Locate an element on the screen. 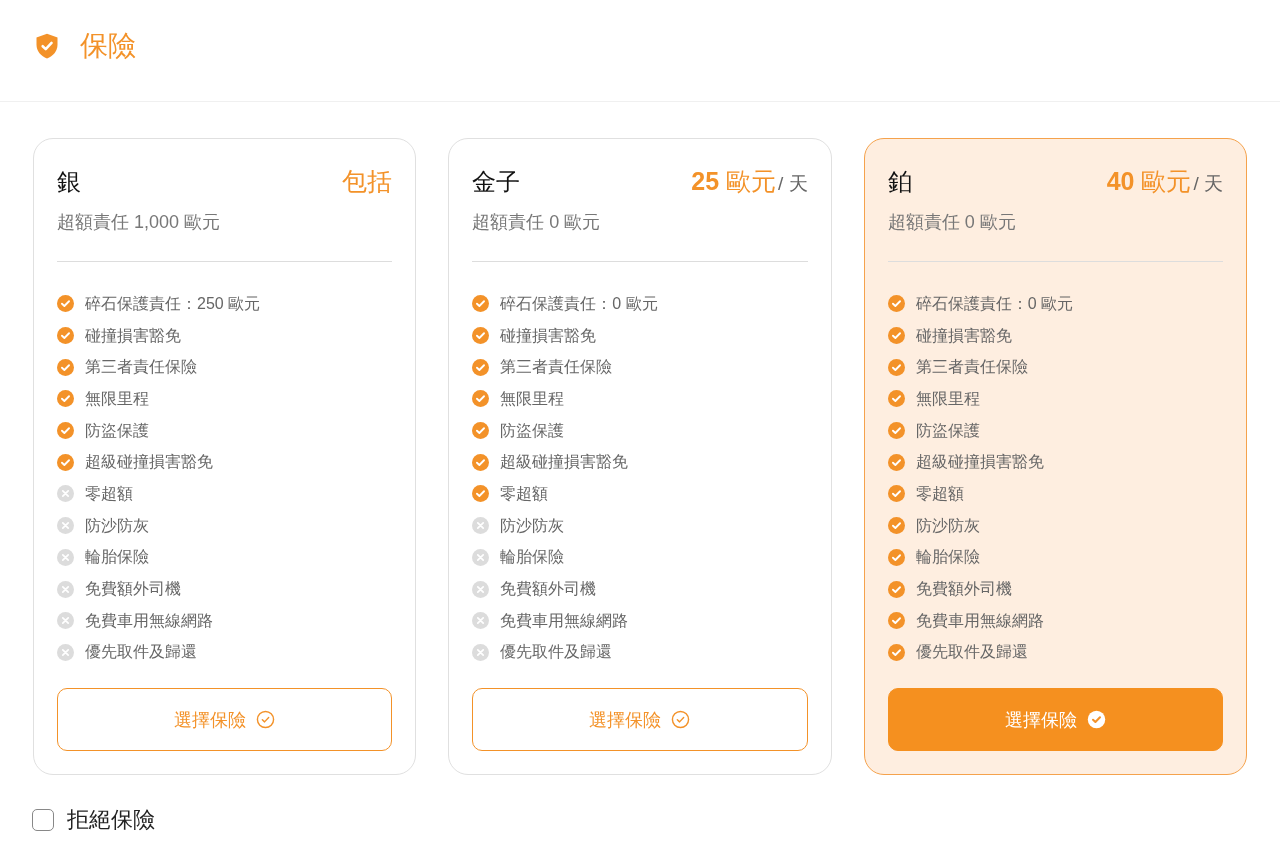  page-title: 保險 is located at coordinates (108, 45).